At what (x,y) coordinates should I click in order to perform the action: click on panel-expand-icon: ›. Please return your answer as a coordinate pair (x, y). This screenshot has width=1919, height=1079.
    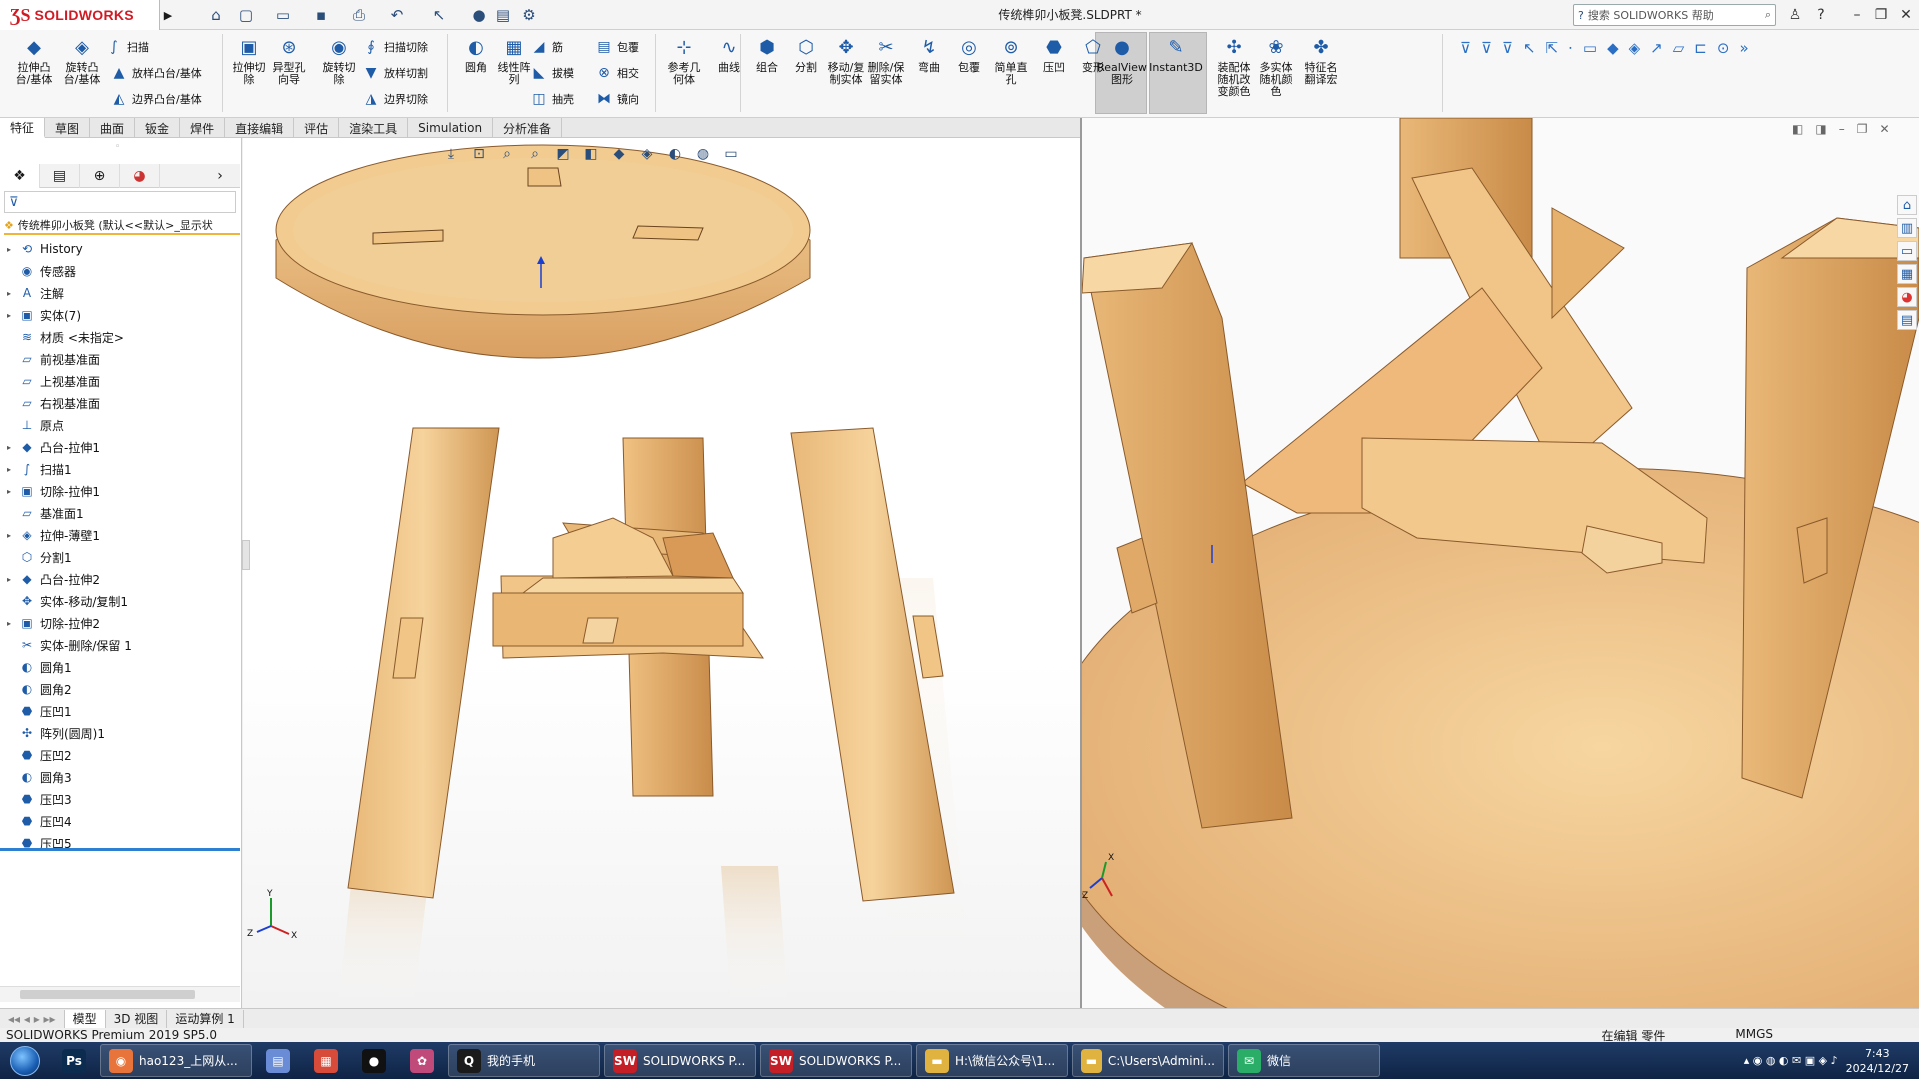
    Looking at the image, I should click on (220, 176).